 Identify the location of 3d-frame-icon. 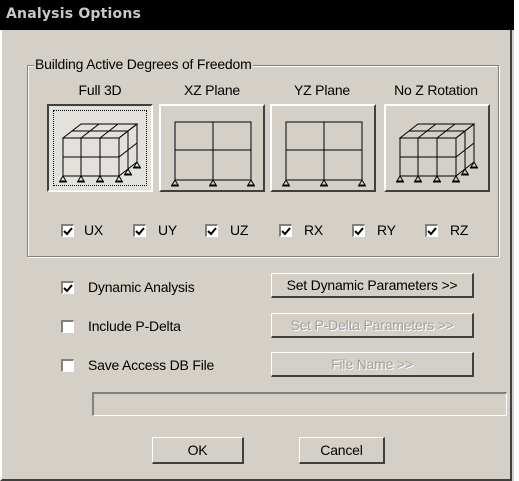
(100, 153).